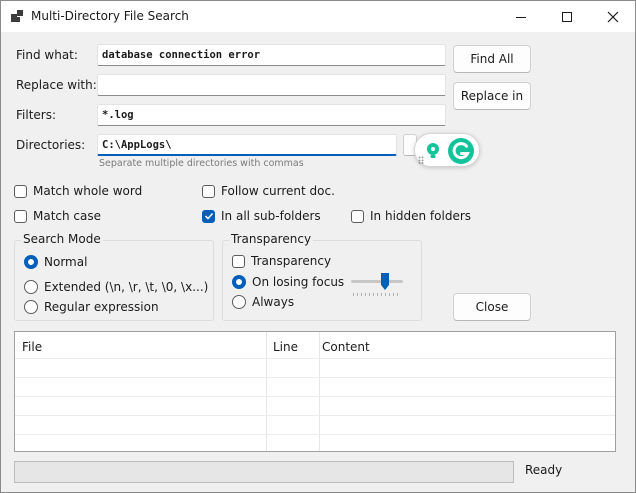 The image size is (636, 493). What do you see at coordinates (239, 302) in the screenshot?
I see `always-dot` at bounding box center [239, 302].